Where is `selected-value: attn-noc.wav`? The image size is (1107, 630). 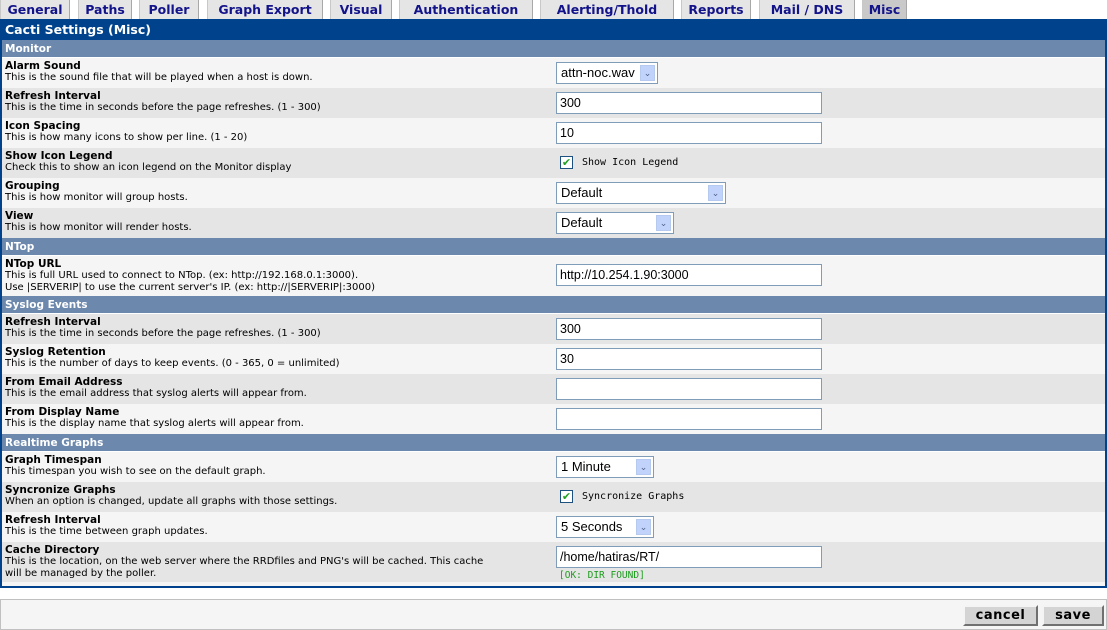
selected-value: attn-noc.wav is located at coordinates (598, 72).